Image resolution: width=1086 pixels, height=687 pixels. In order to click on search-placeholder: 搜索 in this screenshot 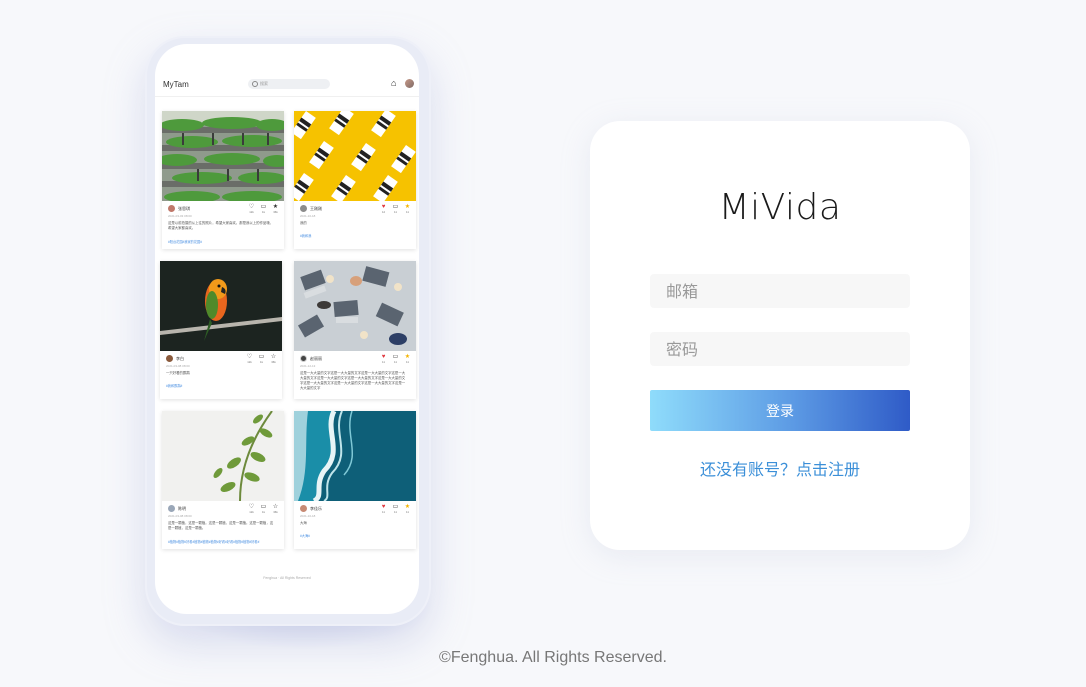, I will do `click(264, 83)`.